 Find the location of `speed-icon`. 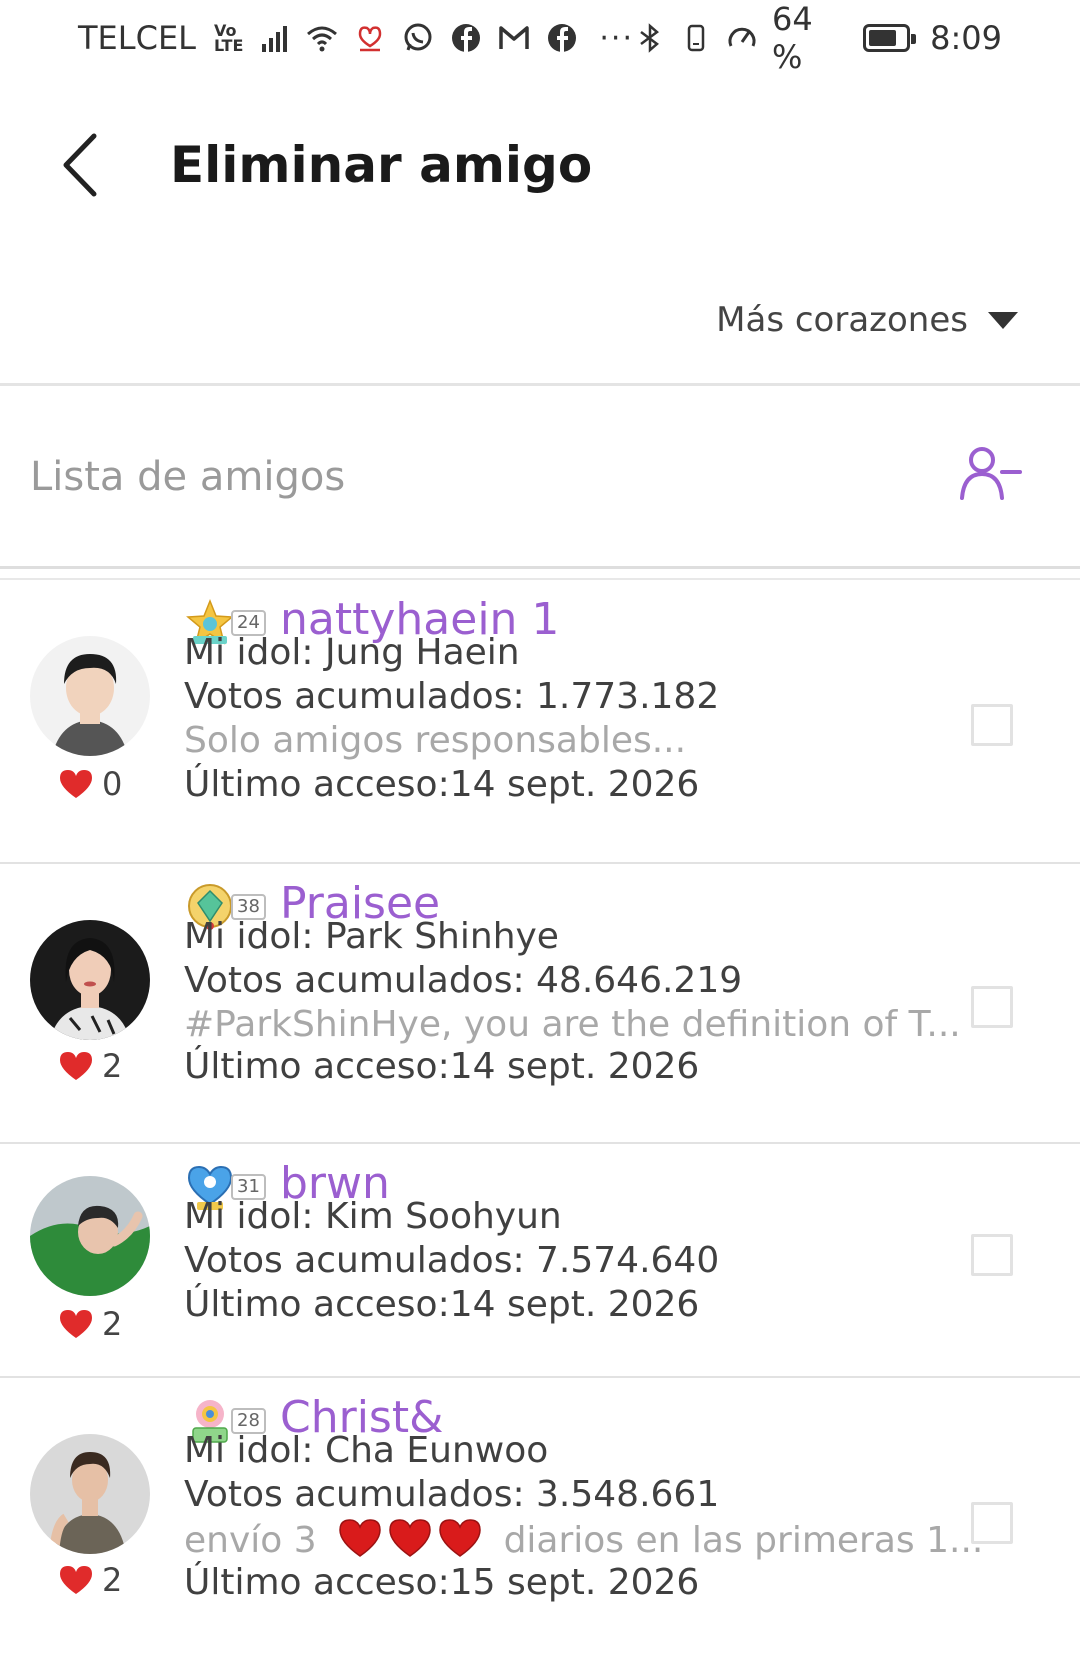

speed-icon is located at coordinates (742, 38).